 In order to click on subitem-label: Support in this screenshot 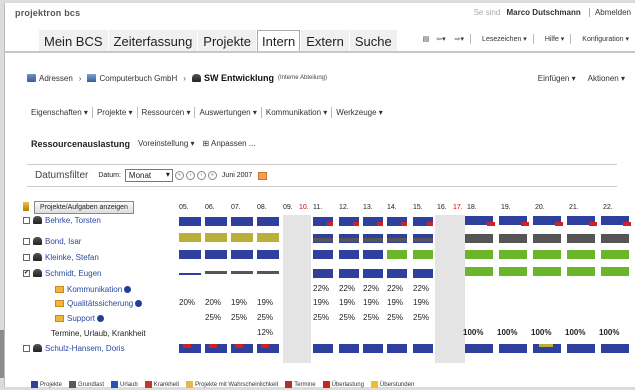, I will do `click(81, 318)`.